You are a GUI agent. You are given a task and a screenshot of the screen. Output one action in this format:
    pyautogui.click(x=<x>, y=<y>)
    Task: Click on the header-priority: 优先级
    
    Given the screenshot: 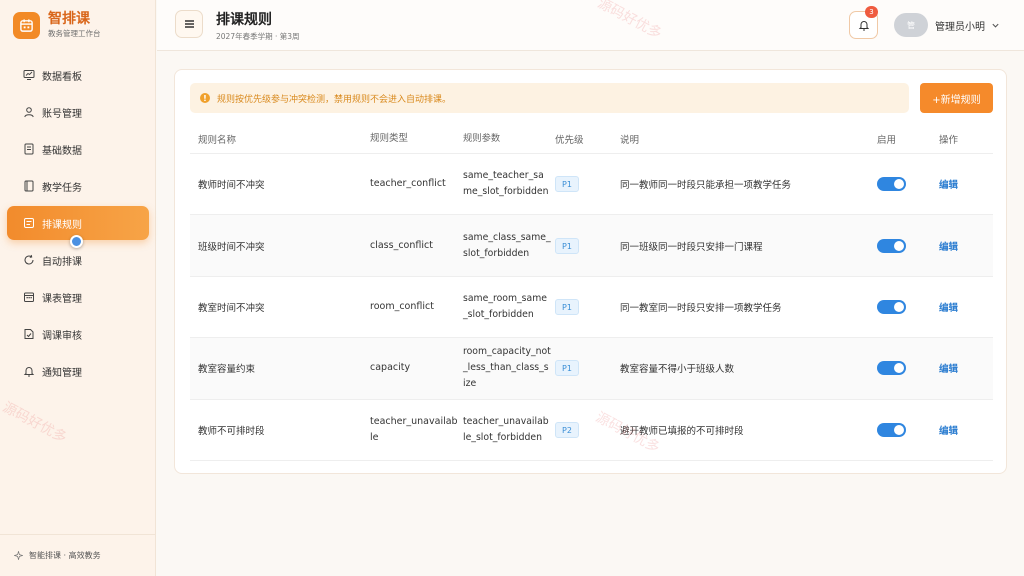 What is the action you would take?
    pyautogui.click(x=569, y=140)
    